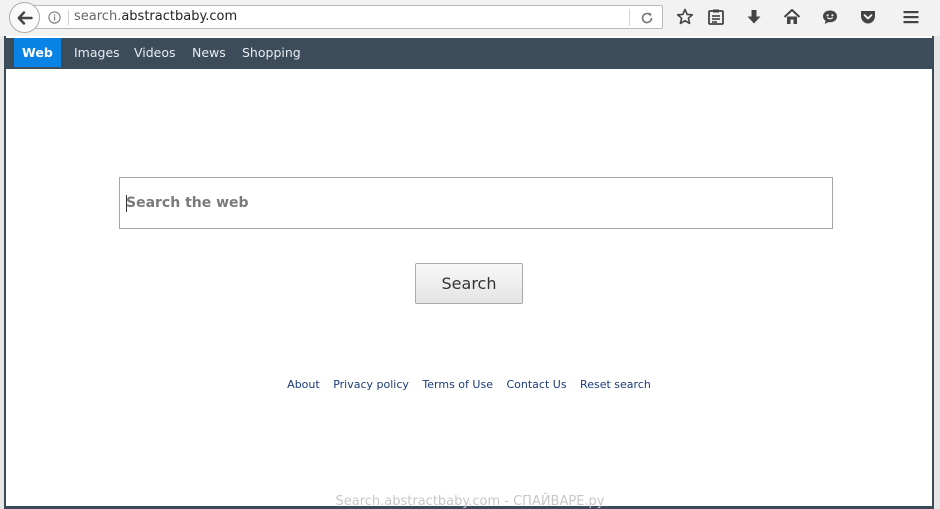 This screenshot has width=940, height=509. I want to click on chat-smiley-icon, so click(830, 17).